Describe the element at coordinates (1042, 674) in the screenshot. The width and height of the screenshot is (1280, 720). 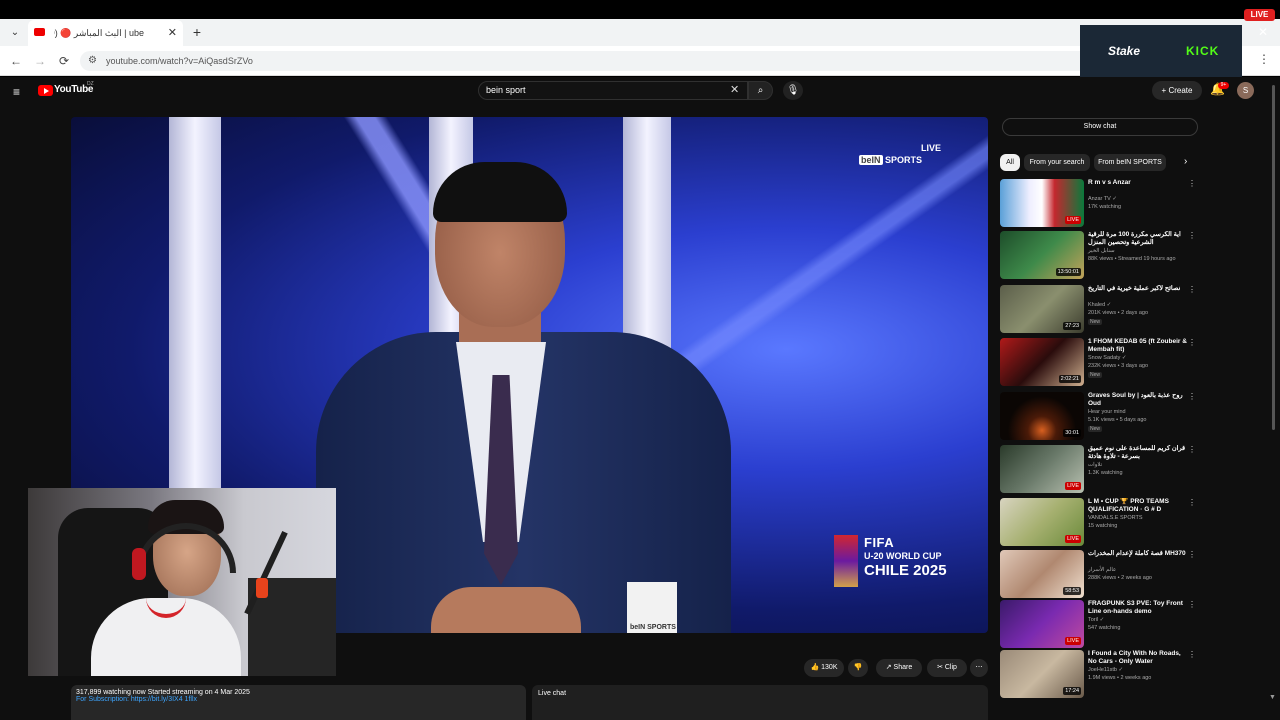
I see `video-thumbnail: 17:24` at that location.